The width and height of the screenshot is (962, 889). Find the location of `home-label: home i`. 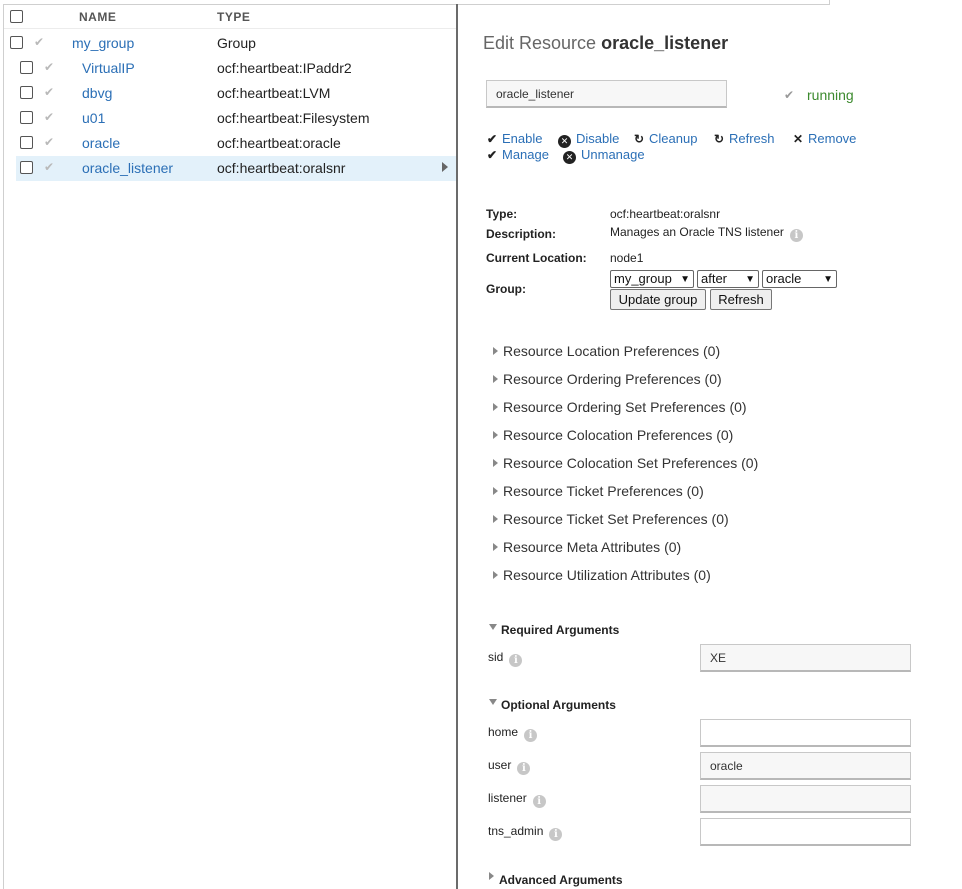

home-label: home i is located at coordinates (513, 733).